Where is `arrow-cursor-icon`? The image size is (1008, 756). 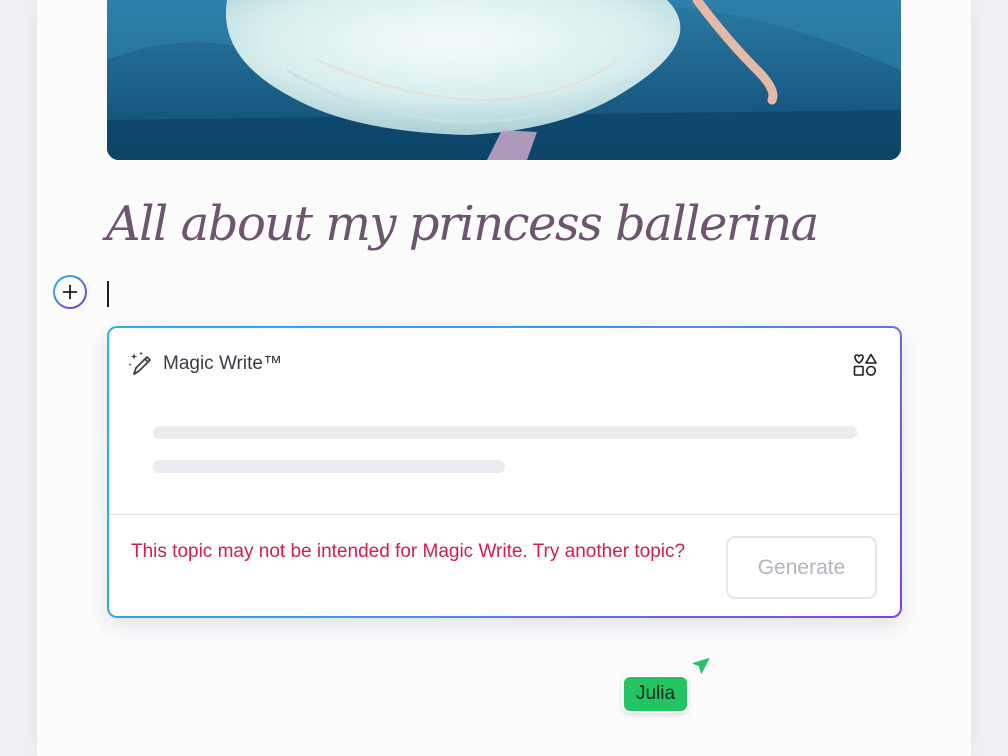
arrow-cursor-icon is located at coordinates (700, 666).